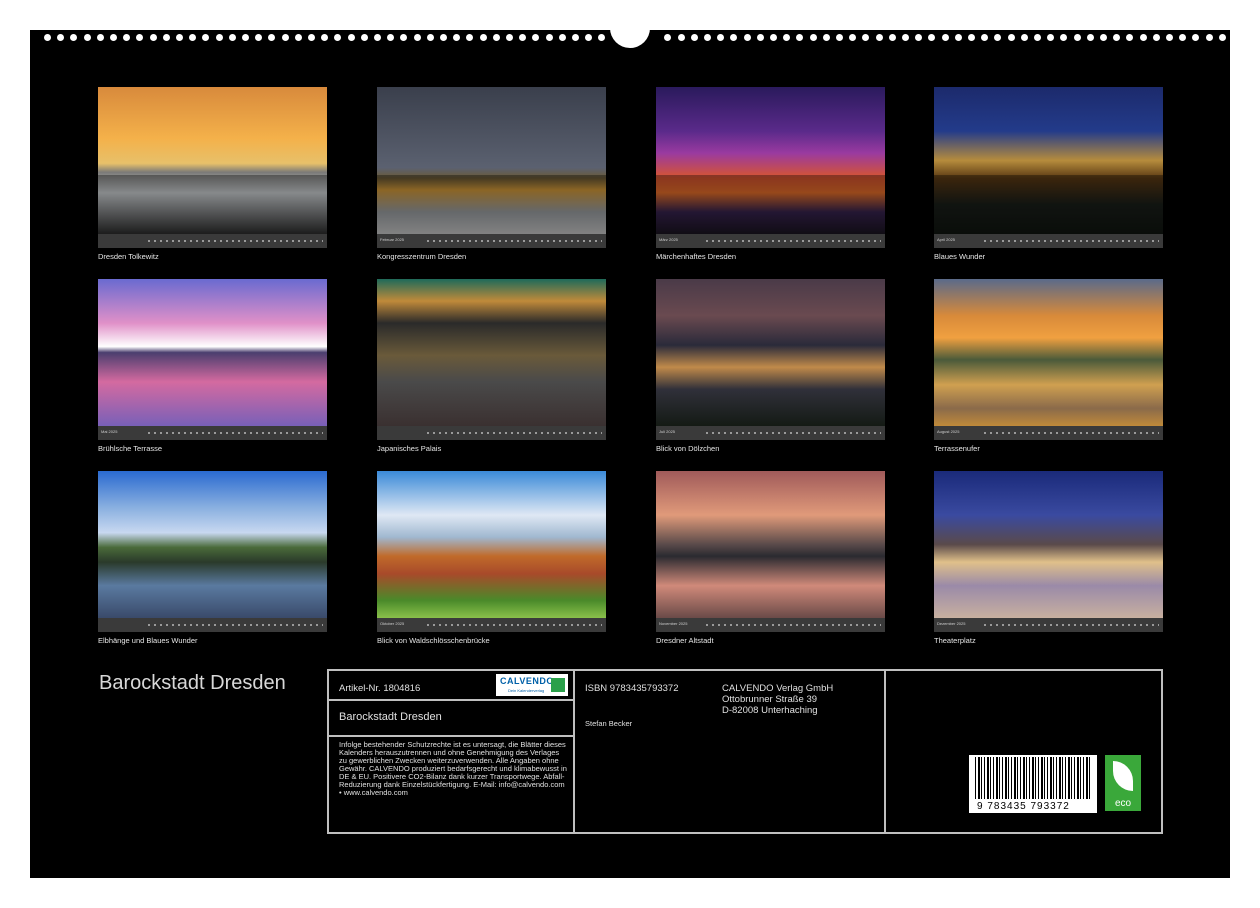 The height and width of the screenshot is (908, 1260). Describe the element at coordinates (491, 174) in the screenshot. I see `month-tile: Februar 2025 Kongresszentrum Dresden` at that location.